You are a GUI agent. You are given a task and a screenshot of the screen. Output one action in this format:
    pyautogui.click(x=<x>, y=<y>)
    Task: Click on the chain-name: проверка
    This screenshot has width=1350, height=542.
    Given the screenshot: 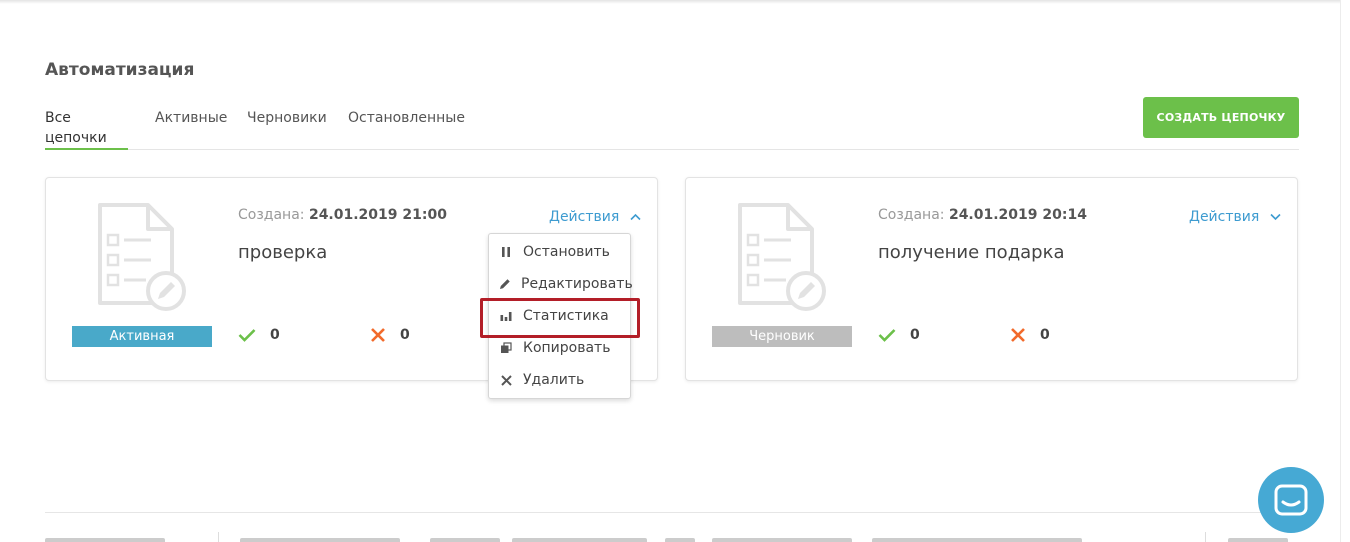 What is the action you would take?
    pyautogui.click(x=282, y=252)
    